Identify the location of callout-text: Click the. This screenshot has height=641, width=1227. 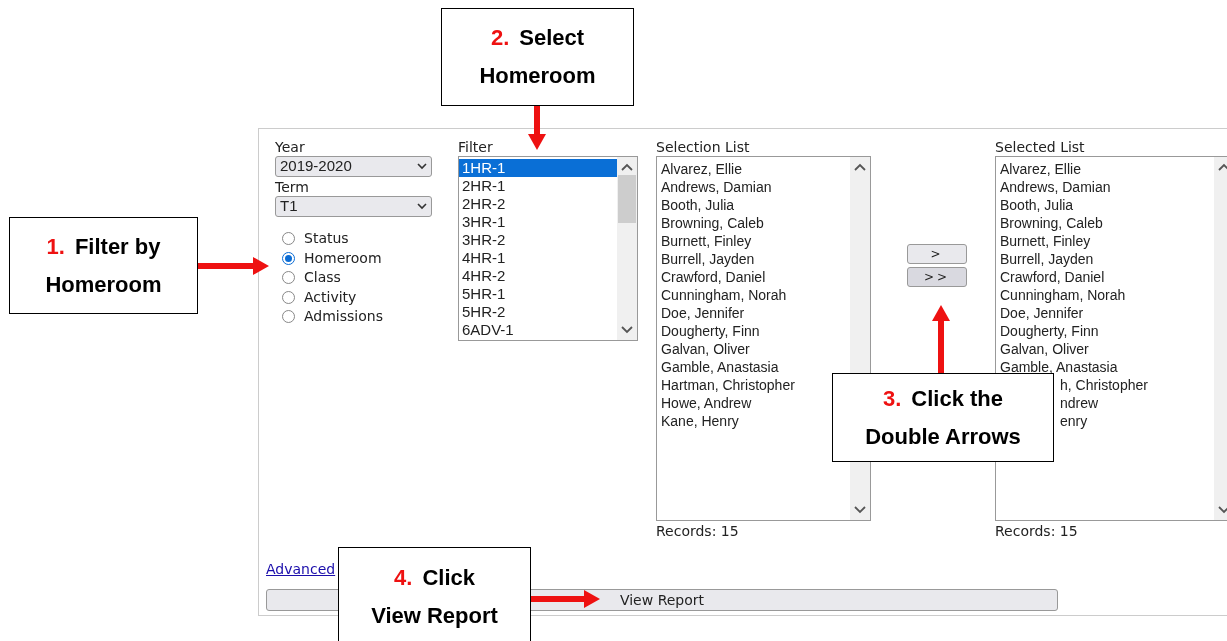
(957, 398).